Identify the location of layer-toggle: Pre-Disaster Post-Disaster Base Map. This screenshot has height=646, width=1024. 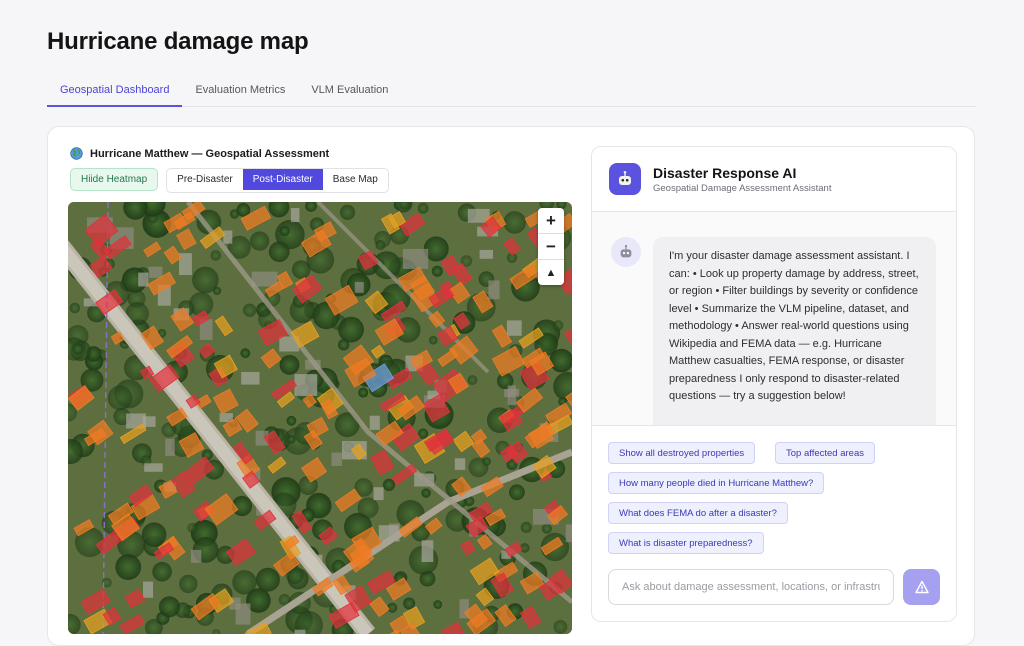
(277, 180).